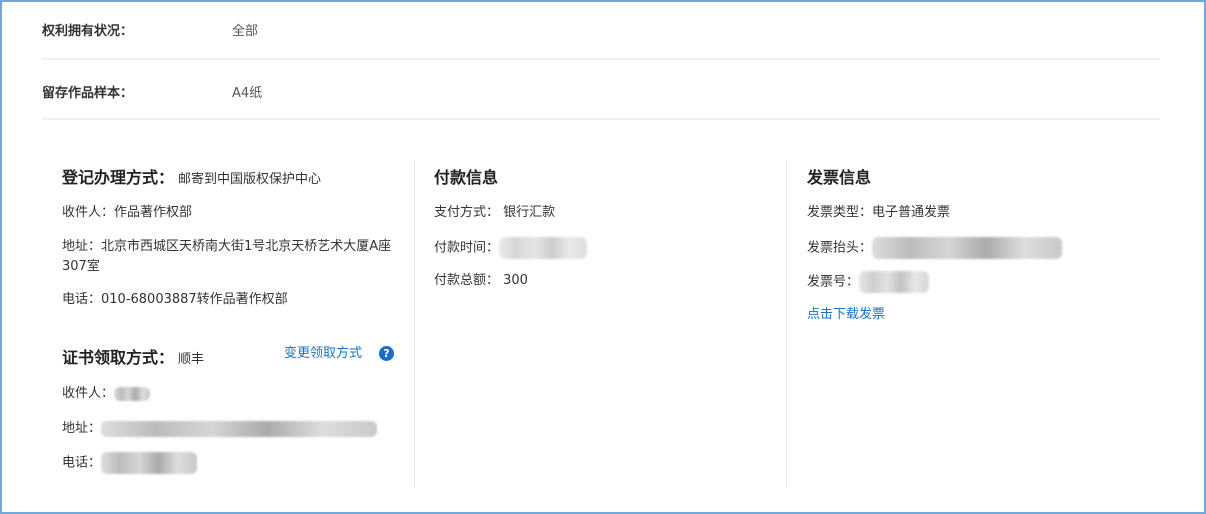 Image resolution: width=1206 pixels, height=514 pixels. Describe the element at coordinates (118, 177) in the screenshot. I see `registration-title: 登记办理方式：` at that location.